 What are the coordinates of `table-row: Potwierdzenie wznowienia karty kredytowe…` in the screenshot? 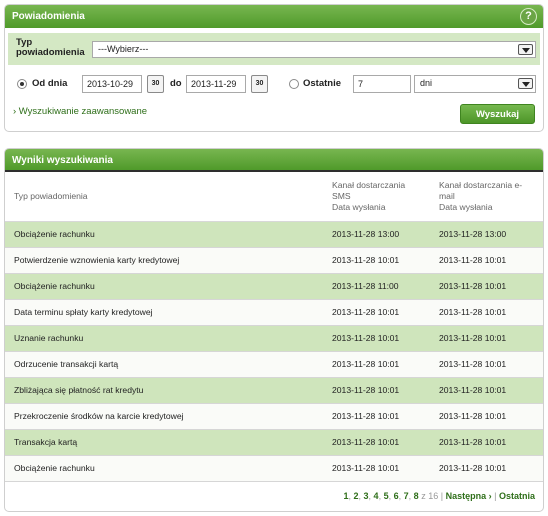 It's located at (274, 260).